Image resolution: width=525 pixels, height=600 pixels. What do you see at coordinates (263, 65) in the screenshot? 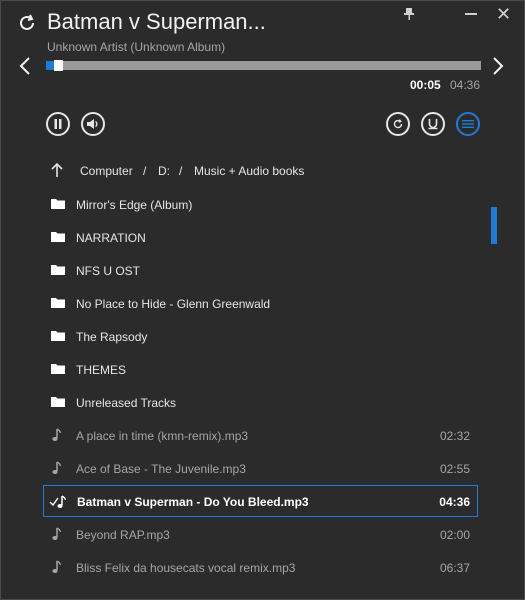
I see `seek-bar` at bounding box center [263, 65].